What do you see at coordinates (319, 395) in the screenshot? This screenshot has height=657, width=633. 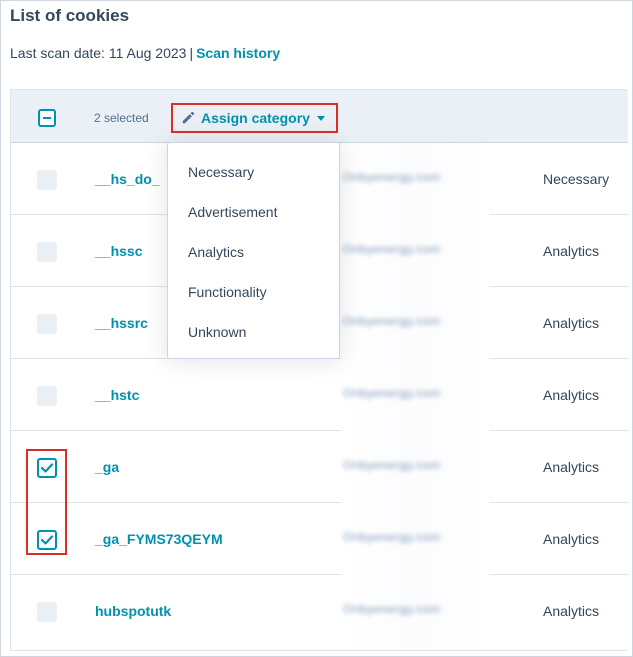 I see `table-row: __hstc Onbyenergy.com Analytics` at bounding box center [319, 395].